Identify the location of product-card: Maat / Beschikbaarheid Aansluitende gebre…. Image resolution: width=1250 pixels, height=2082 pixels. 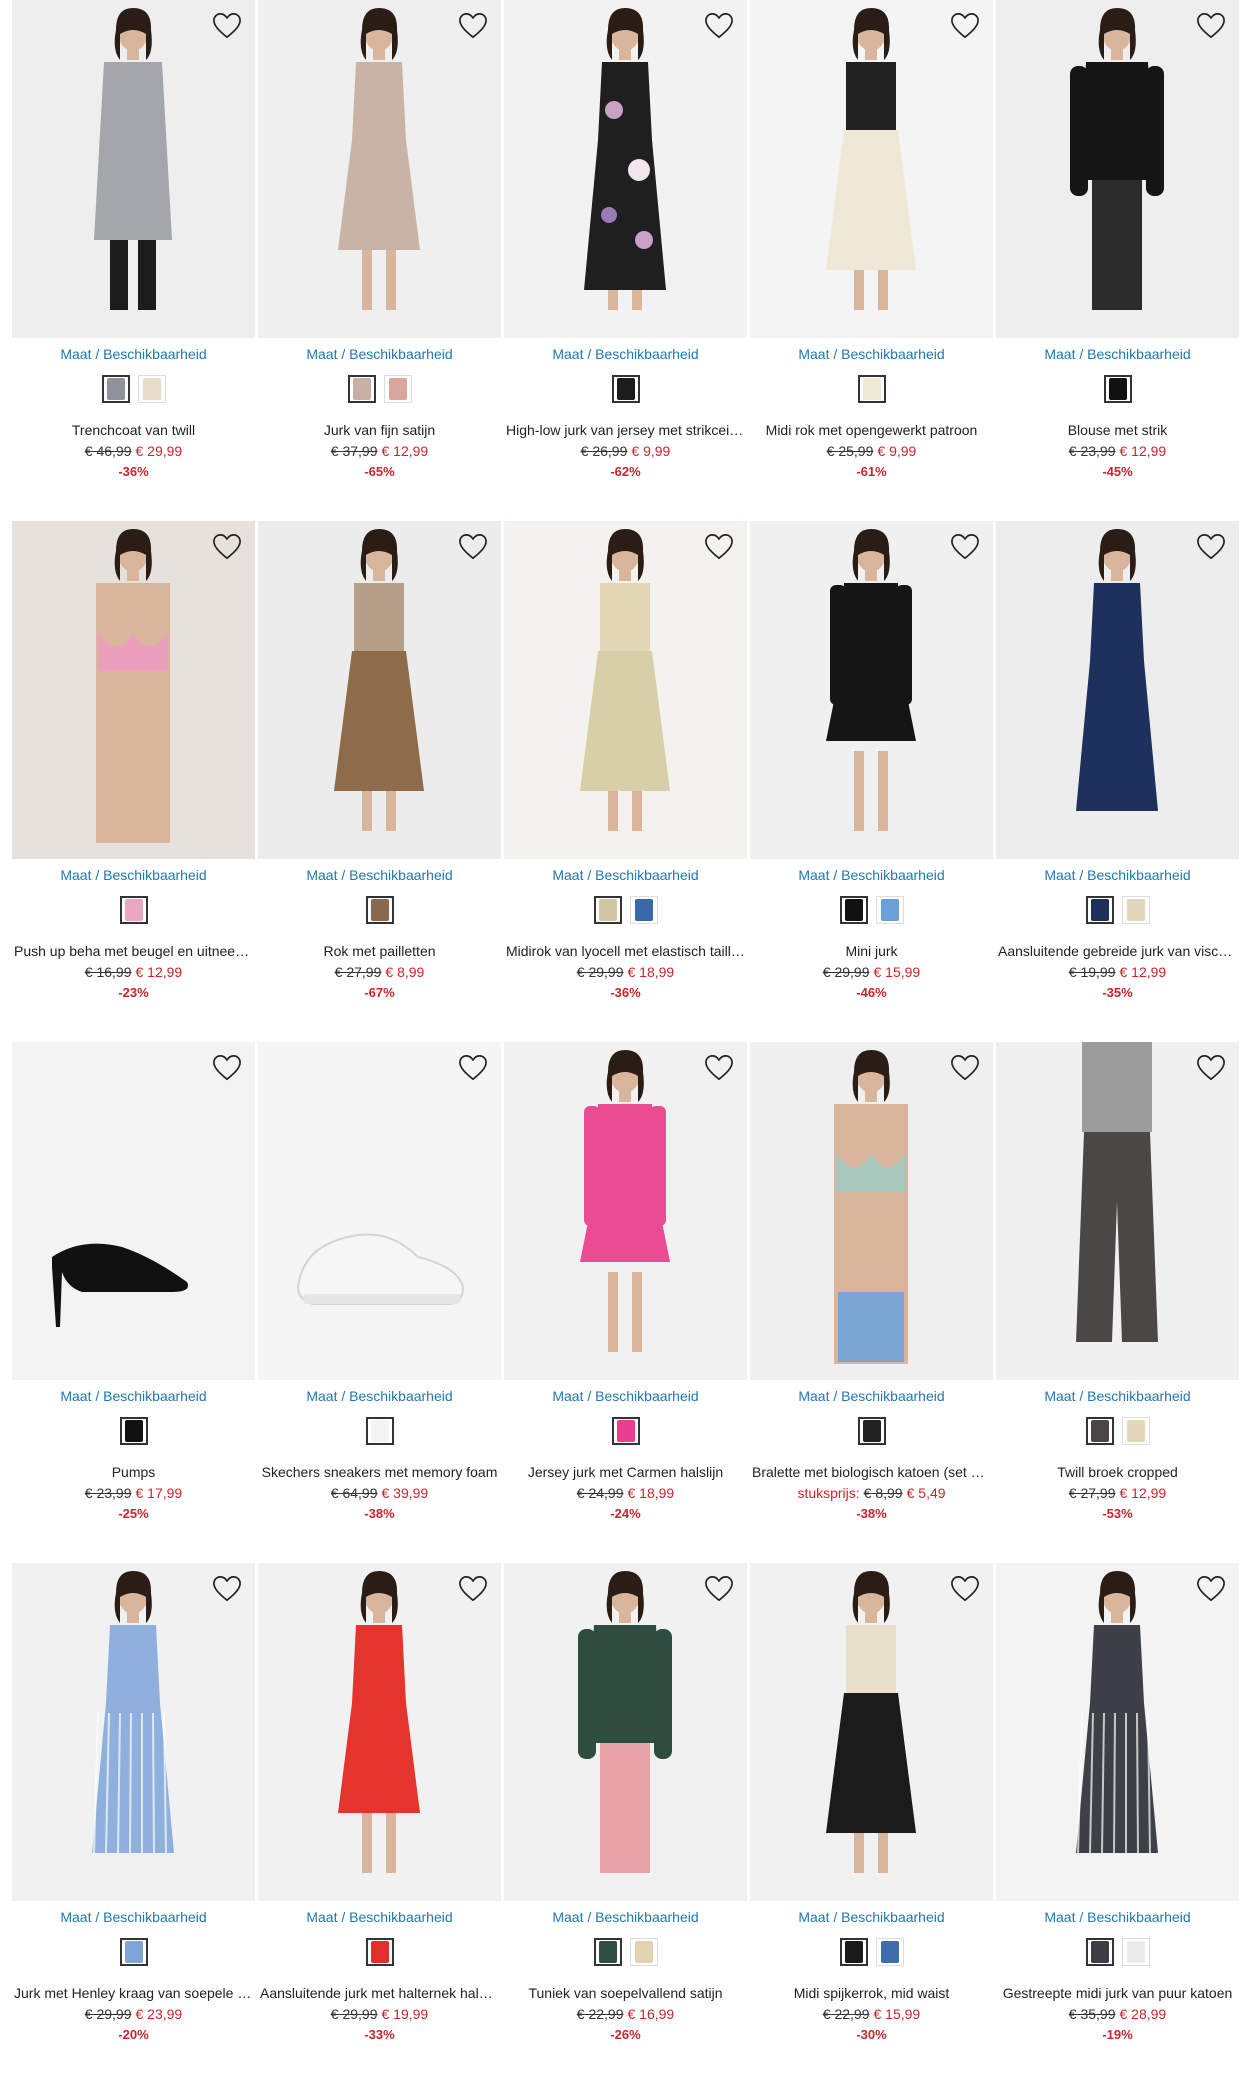
(1117, 776).